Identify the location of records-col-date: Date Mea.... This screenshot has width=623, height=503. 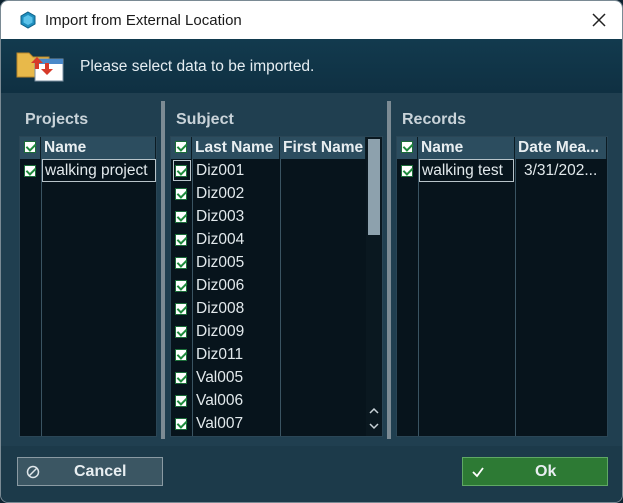
(561, 148).